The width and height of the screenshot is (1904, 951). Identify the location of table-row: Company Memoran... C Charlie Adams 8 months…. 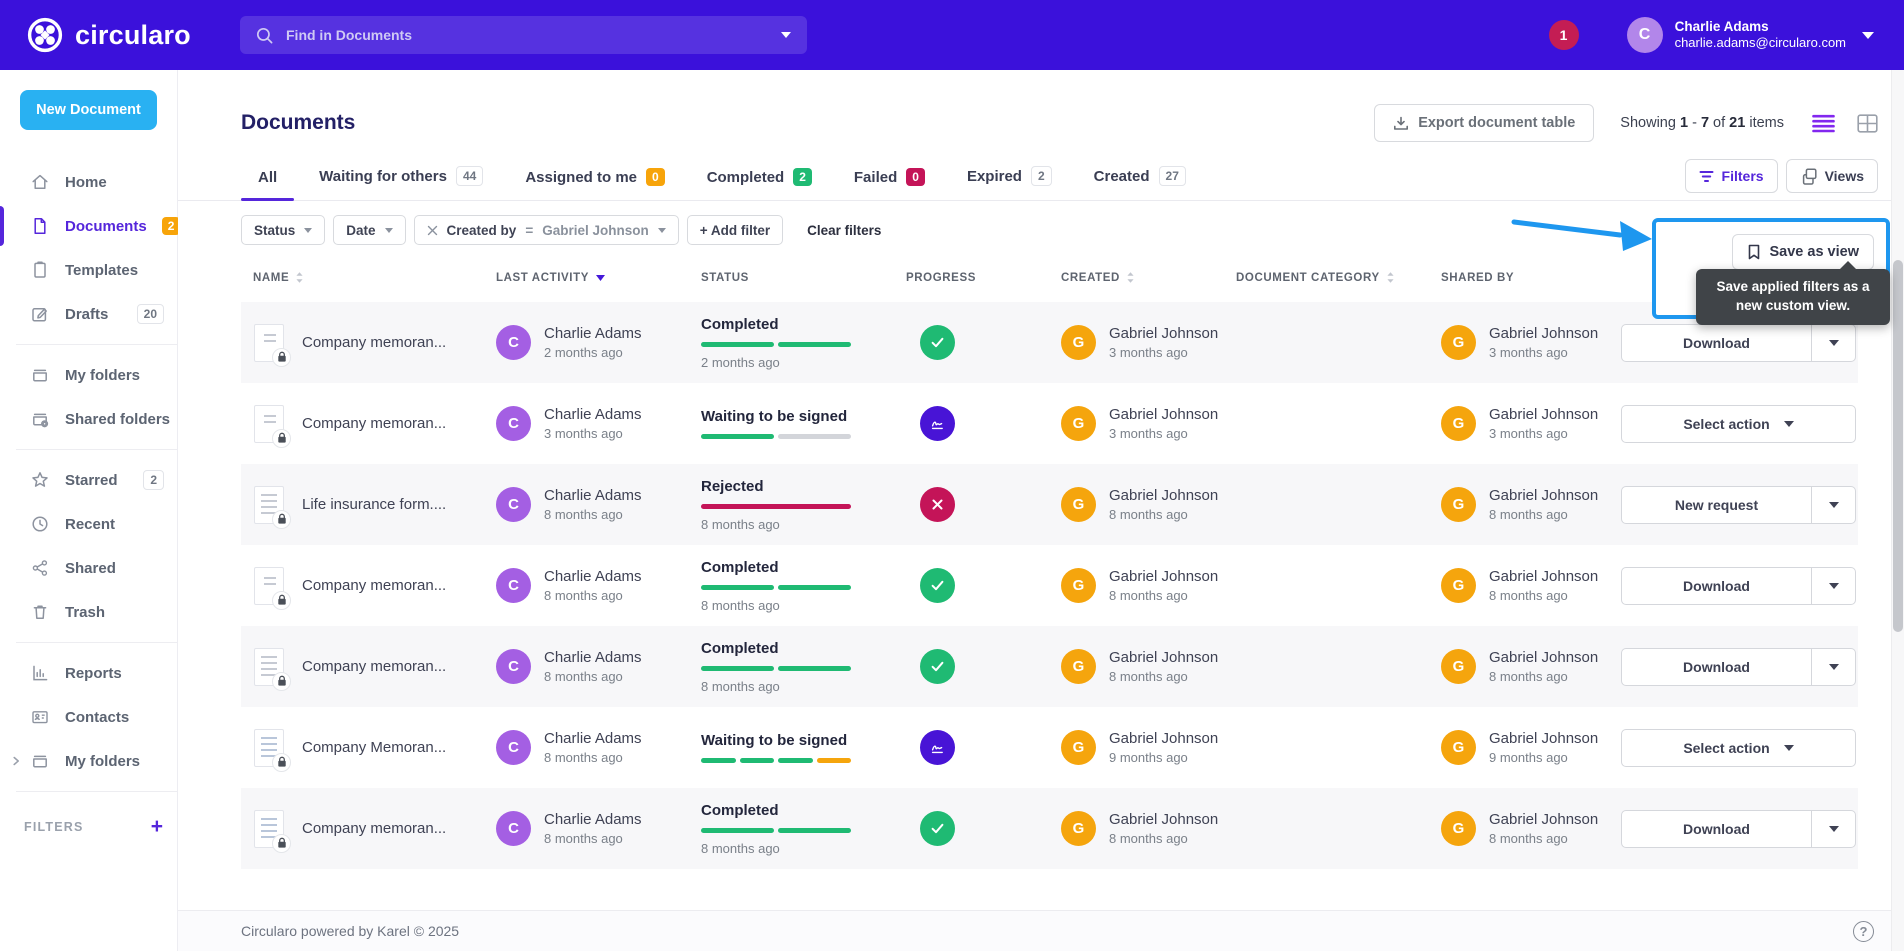
(1049, 747).